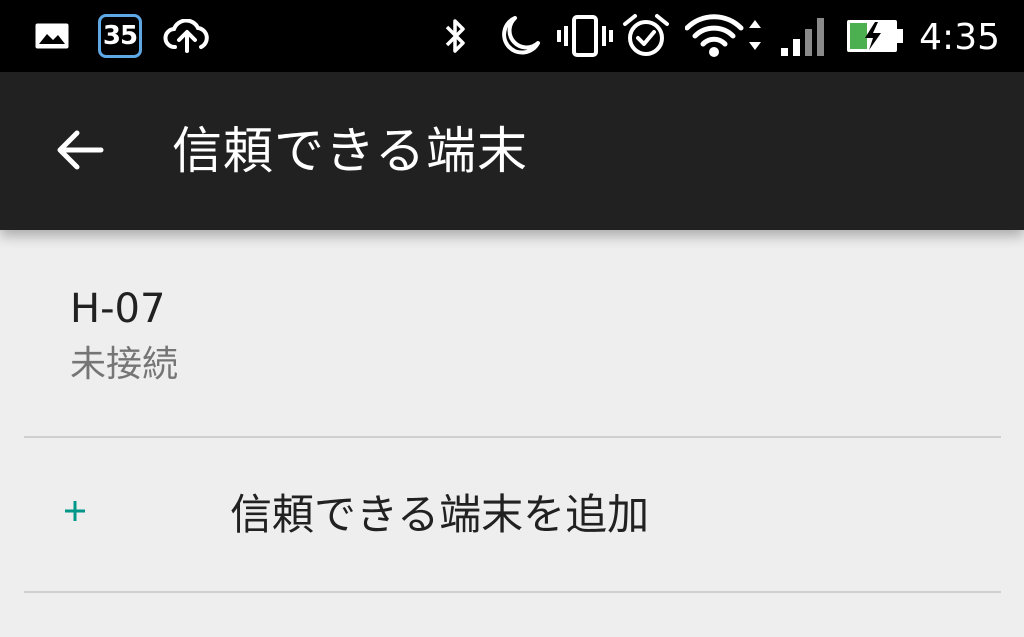 The width and height of the screenshot is (1024, 637). Describe the element at coordinates (959, 37) in the screenshot. I see `status-time: 4:35` at that location.